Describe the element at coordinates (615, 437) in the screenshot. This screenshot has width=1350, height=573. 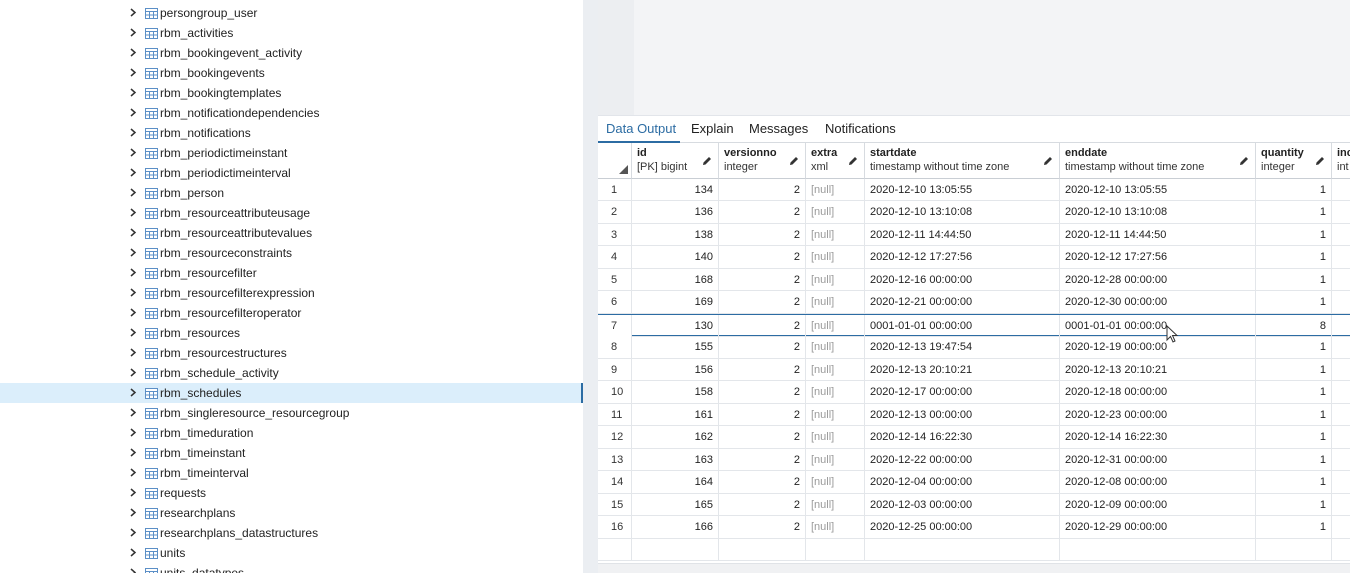
I see `row-number: 12` at that location.